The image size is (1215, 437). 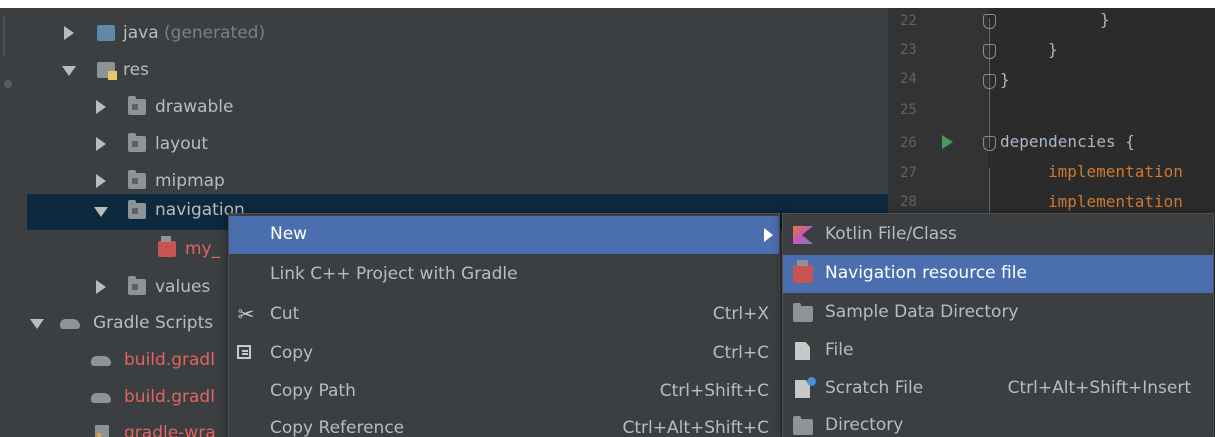 I want to click on line-number: 27, so click(x=908, y=173).